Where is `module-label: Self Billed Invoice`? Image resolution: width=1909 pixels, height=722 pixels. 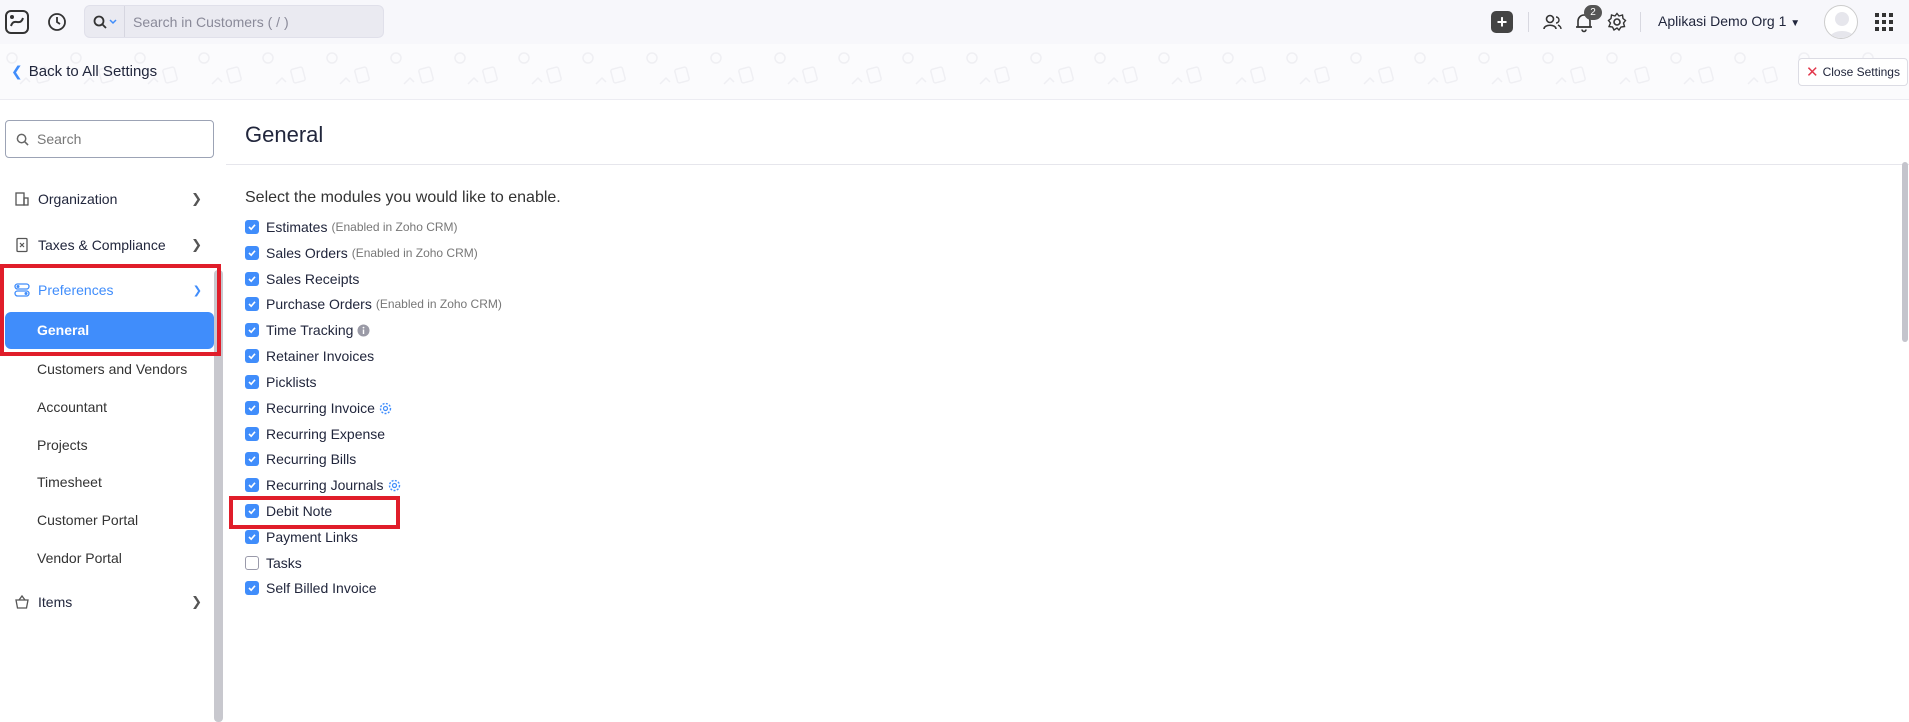
module-label: Self Billed Invoice is located at coordinates (321, 588).